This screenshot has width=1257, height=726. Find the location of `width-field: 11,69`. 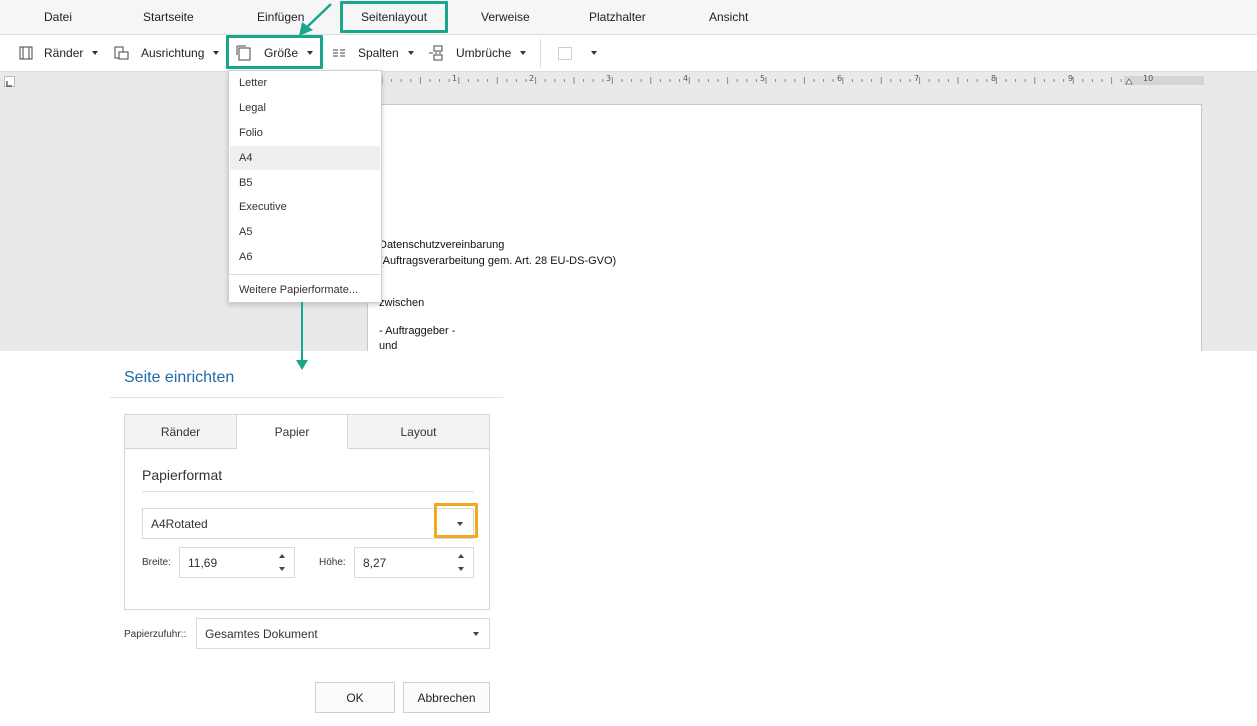

width-field: 11,69 is located at coordinates (237, 562).